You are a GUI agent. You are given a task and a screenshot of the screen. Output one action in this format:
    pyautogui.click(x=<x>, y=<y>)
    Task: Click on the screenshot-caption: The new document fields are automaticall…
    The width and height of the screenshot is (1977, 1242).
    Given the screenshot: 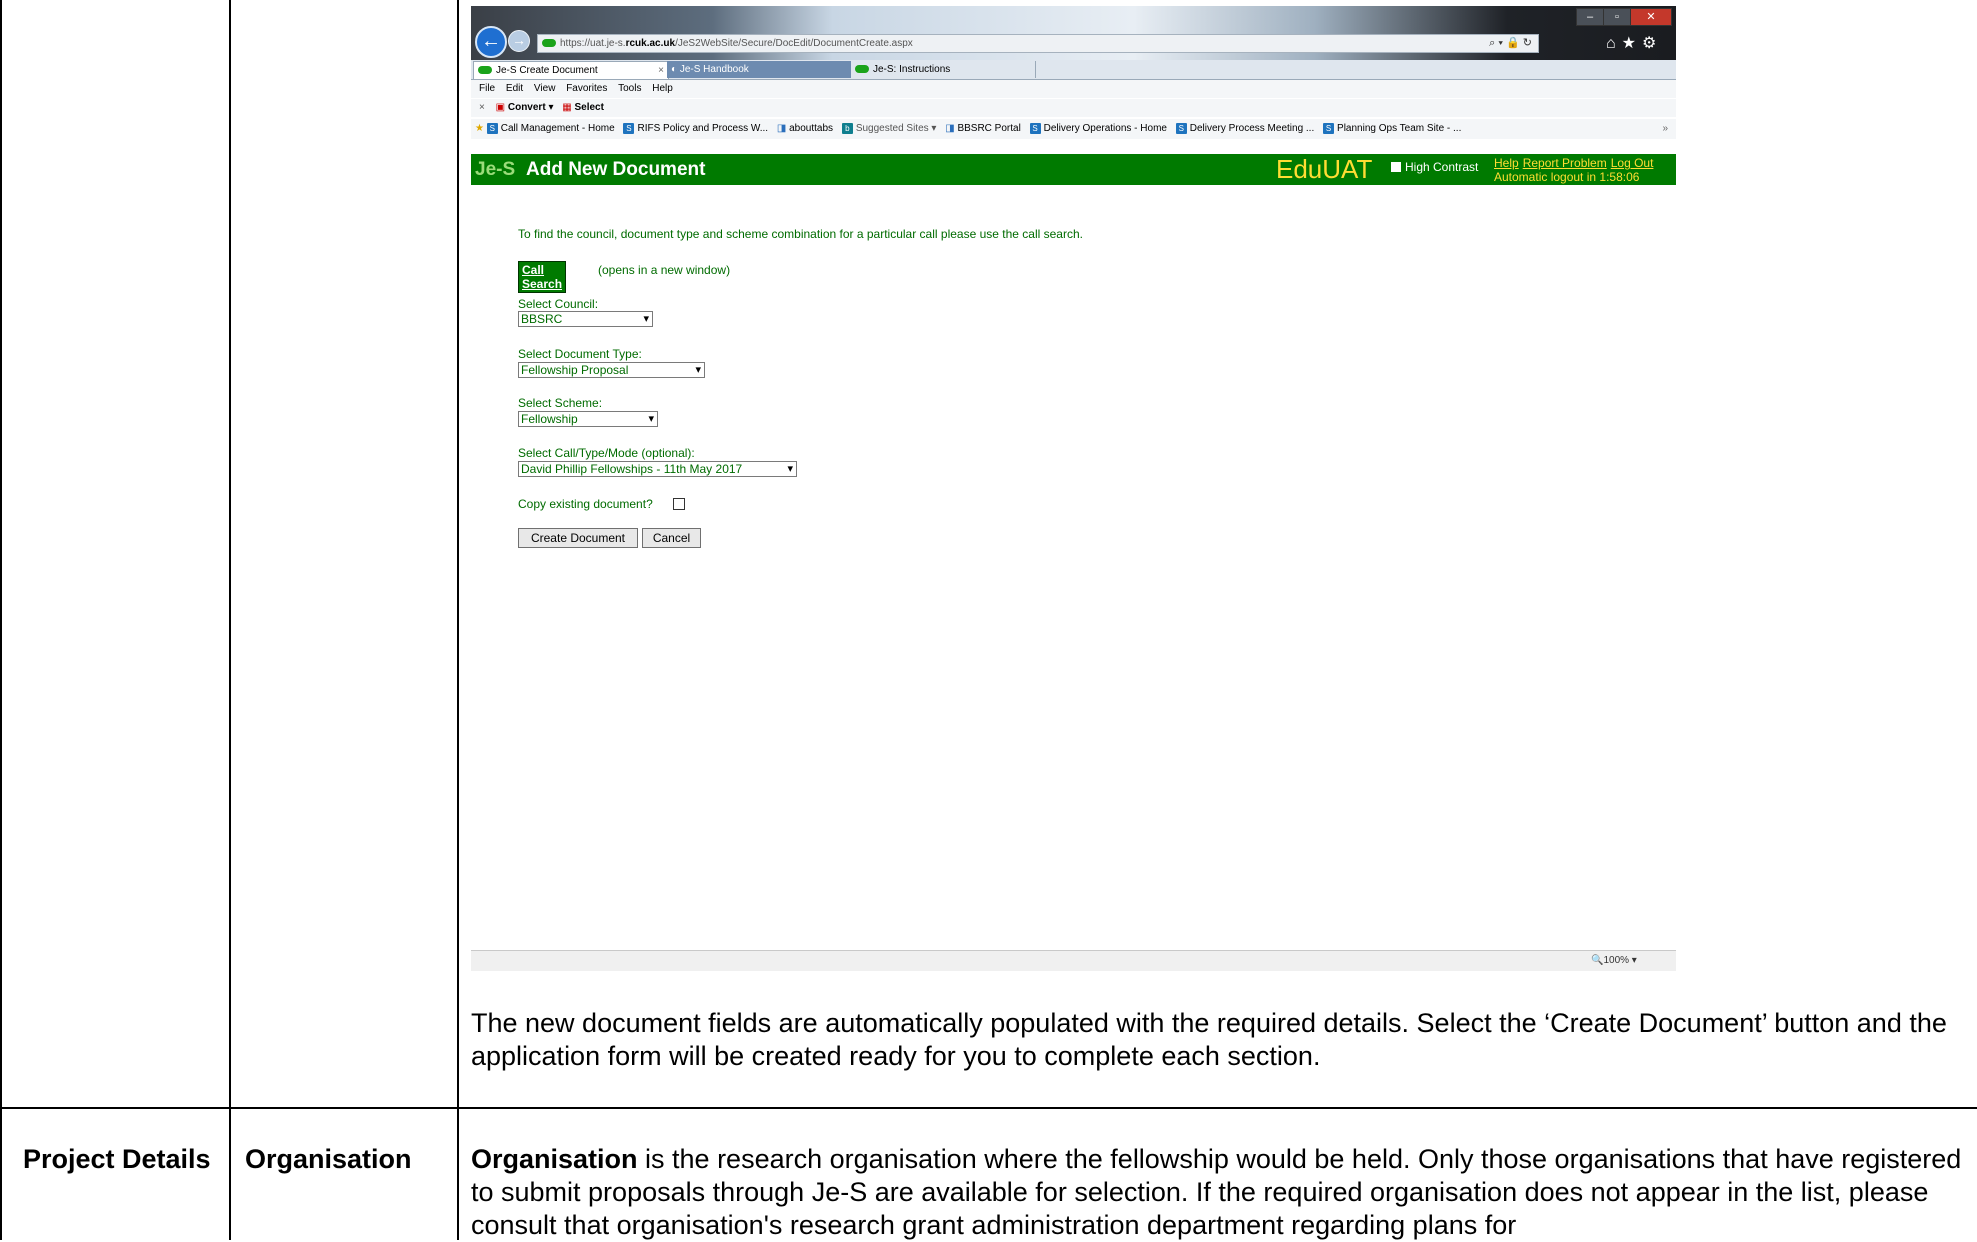 What is the action you would take?
    pyautogui.click(x=1209, y=1039)
    